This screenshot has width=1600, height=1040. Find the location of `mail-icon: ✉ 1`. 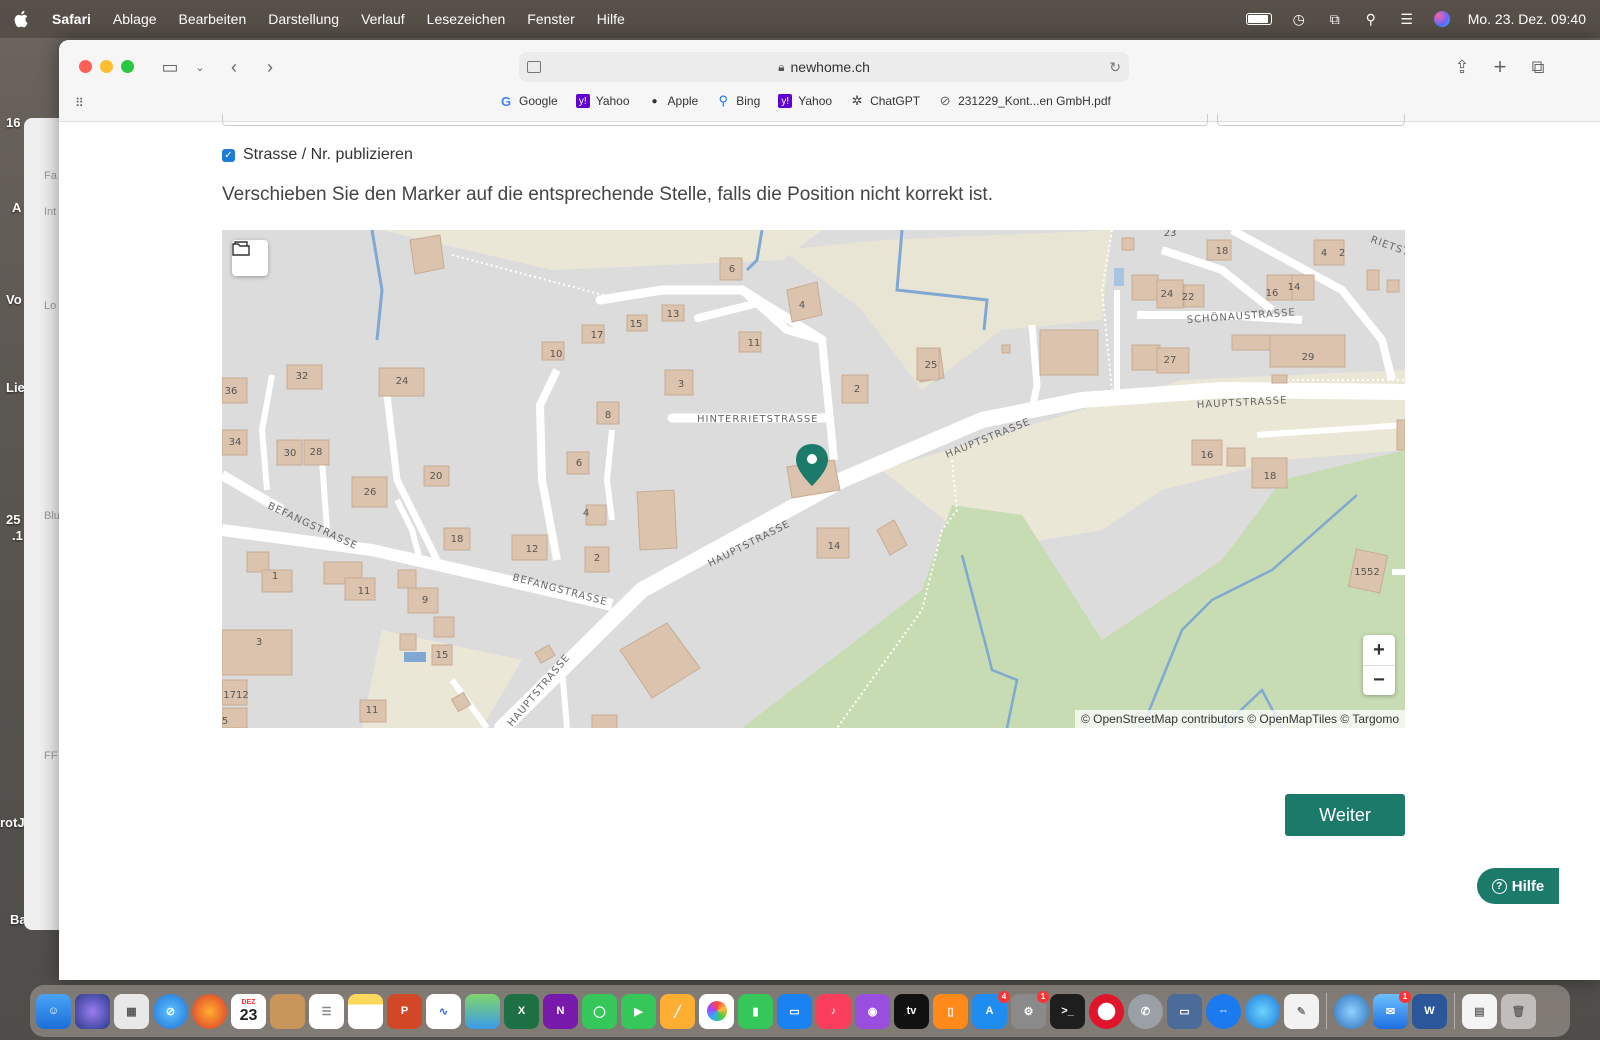

mail-icon: ✉ 1 is located at coordinates (1392, 1009).